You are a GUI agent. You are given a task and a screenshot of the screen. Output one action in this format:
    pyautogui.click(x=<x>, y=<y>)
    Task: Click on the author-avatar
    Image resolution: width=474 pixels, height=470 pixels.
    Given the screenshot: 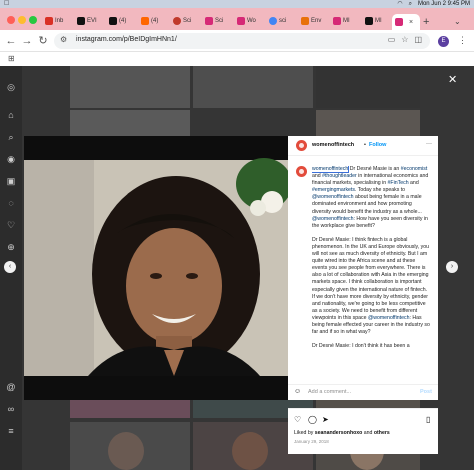 What is the action you would take?
    pyautogui.click(x=301, y=145)
    